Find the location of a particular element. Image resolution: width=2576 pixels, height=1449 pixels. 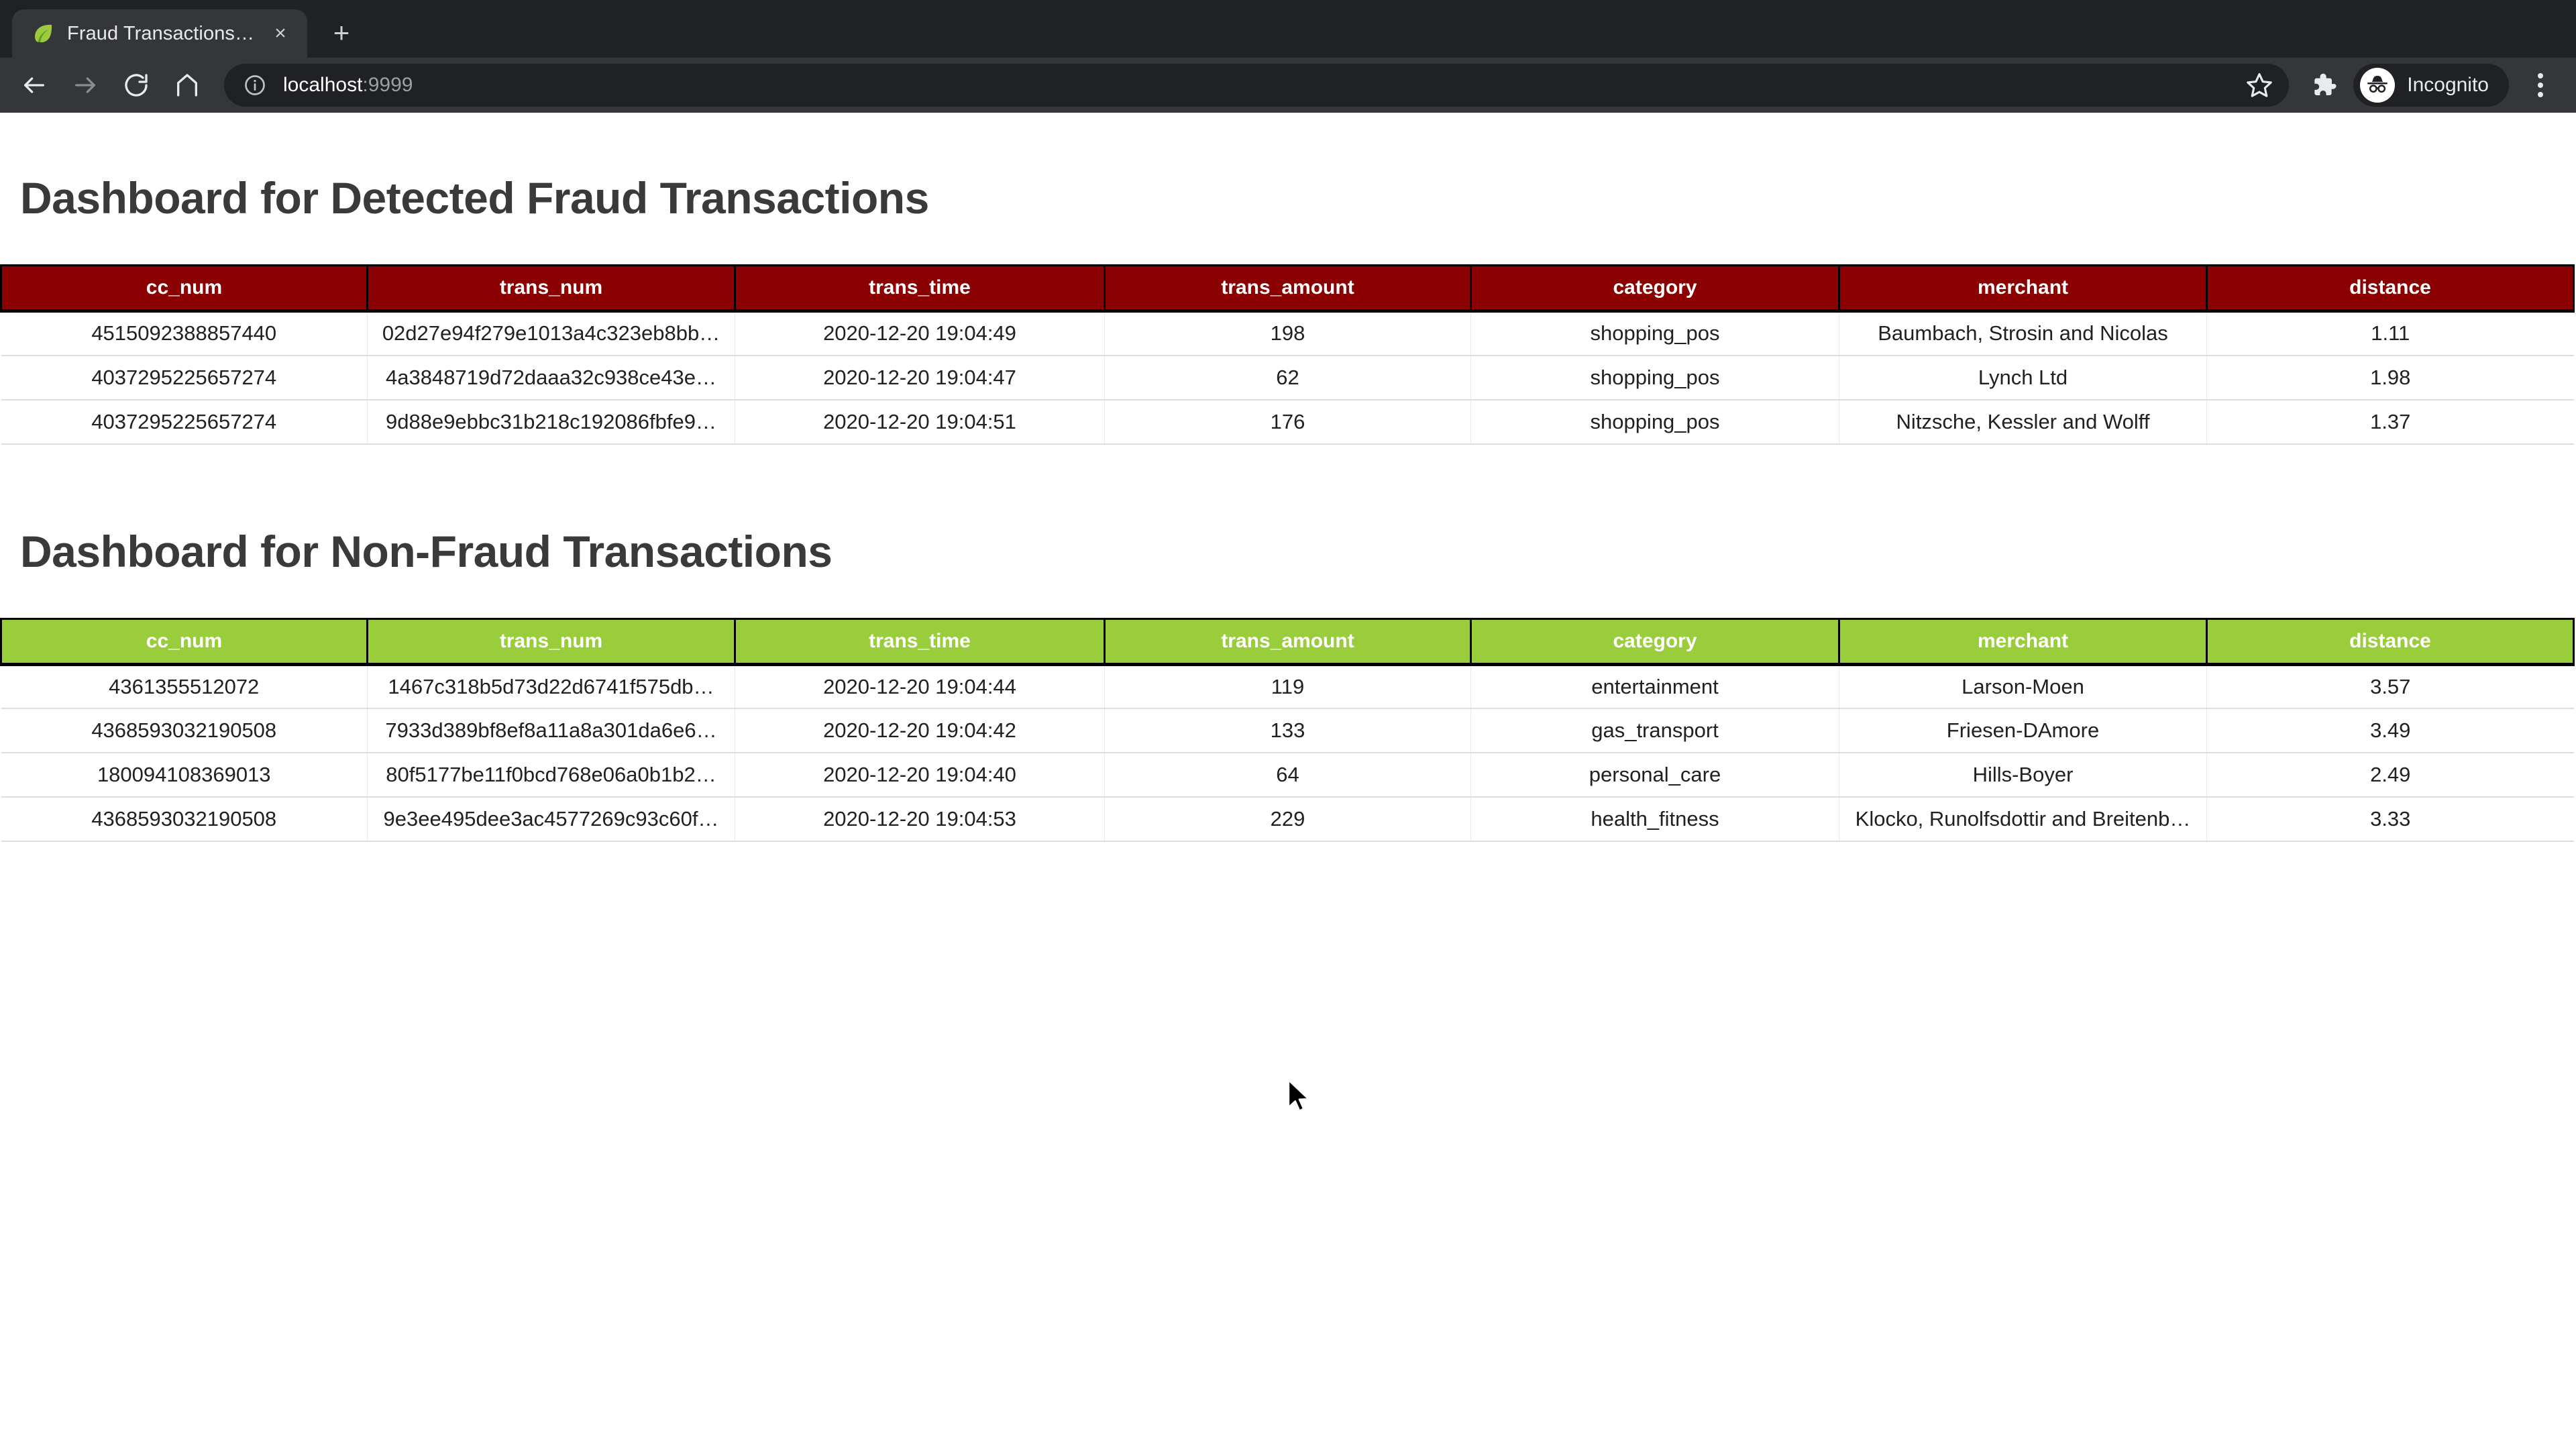

close-icon: × is located at coordinates (280, 33).